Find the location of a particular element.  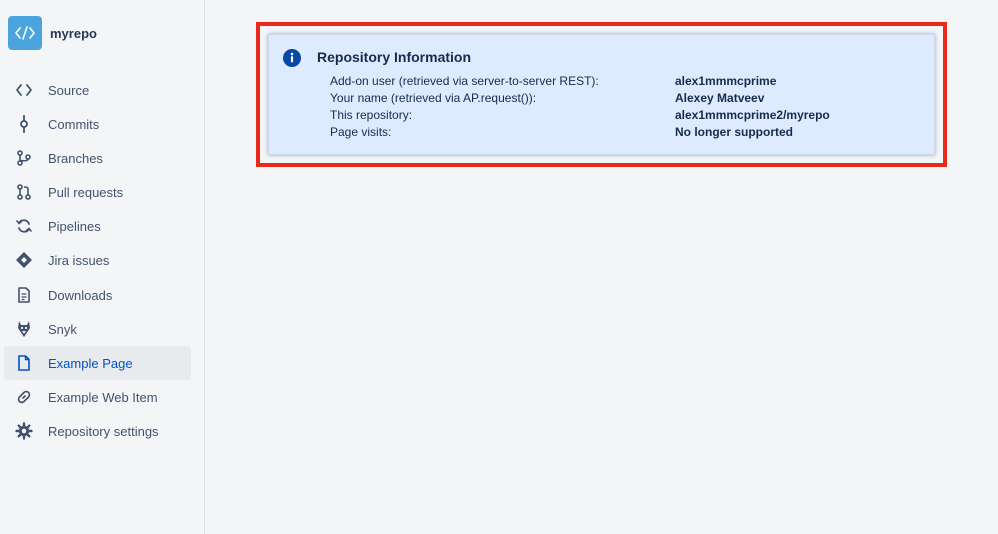

sidebar-item-jira-issues: Jira issues is located at coordinates (97, 260).